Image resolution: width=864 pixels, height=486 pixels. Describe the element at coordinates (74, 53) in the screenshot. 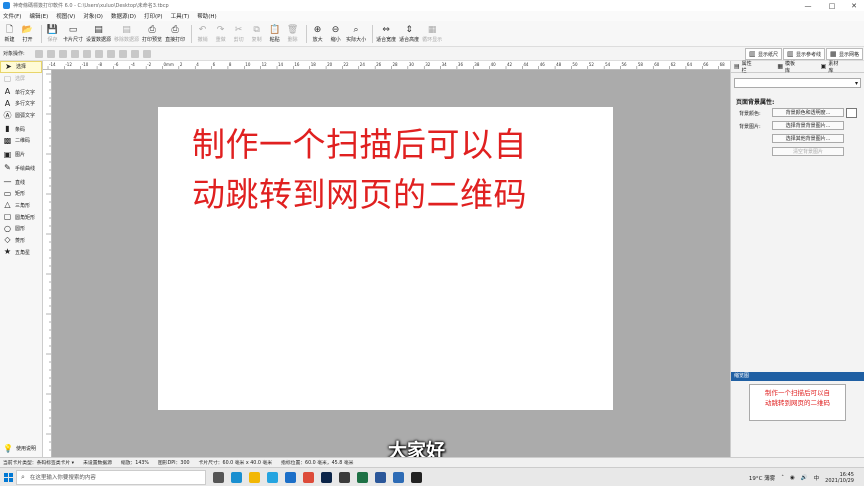

I see `layer-down-icon` at that location.